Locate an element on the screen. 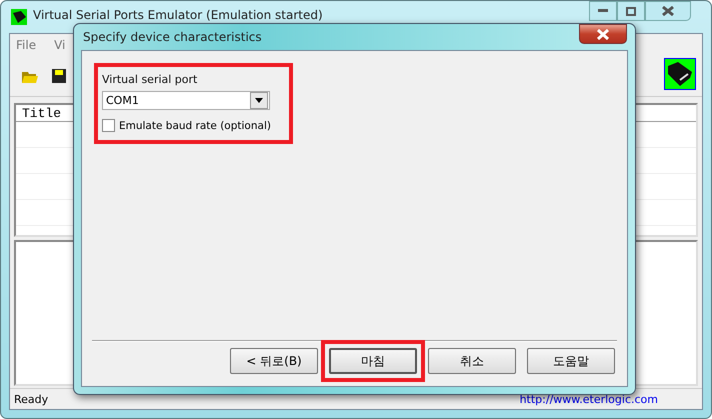 The height and width of the screenshot is (419, 712). minimize-button is located at coordinates (603, 11).